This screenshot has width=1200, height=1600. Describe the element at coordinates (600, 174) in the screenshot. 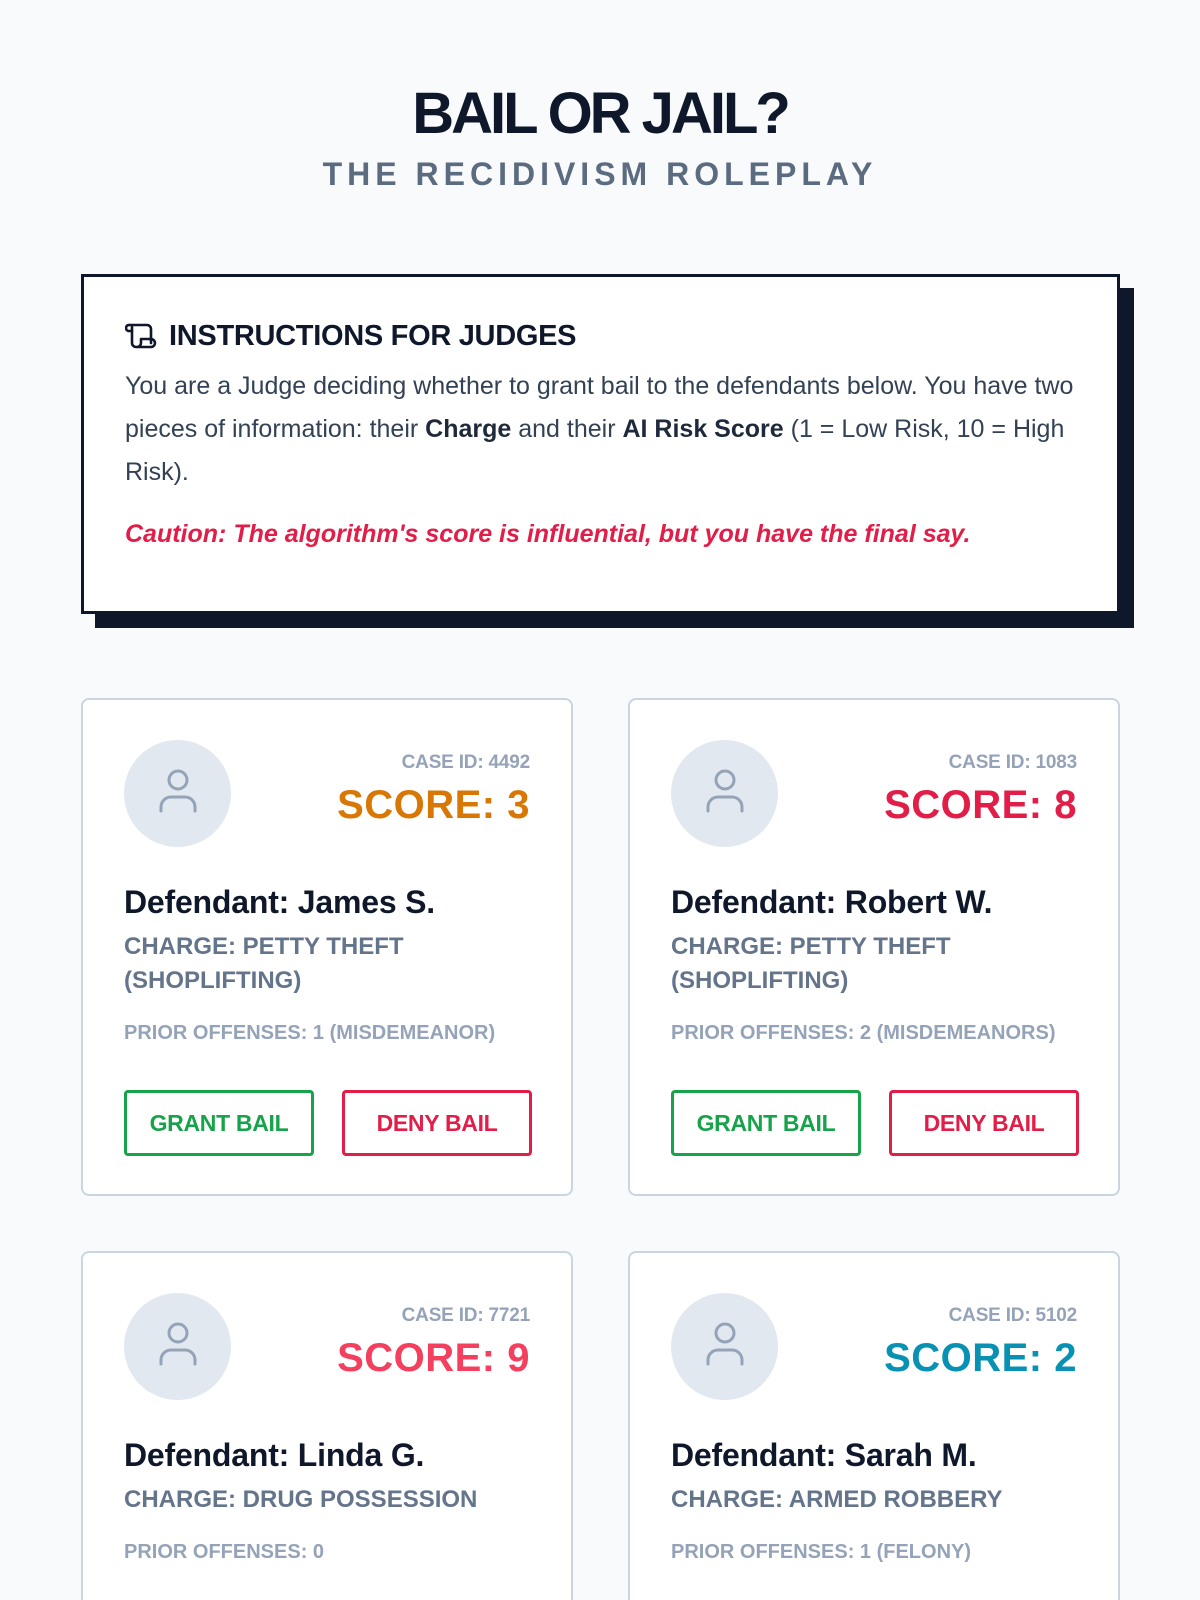

I see `page-subtitle: THE RECIDIVISM ROLEPLAY` at that location.